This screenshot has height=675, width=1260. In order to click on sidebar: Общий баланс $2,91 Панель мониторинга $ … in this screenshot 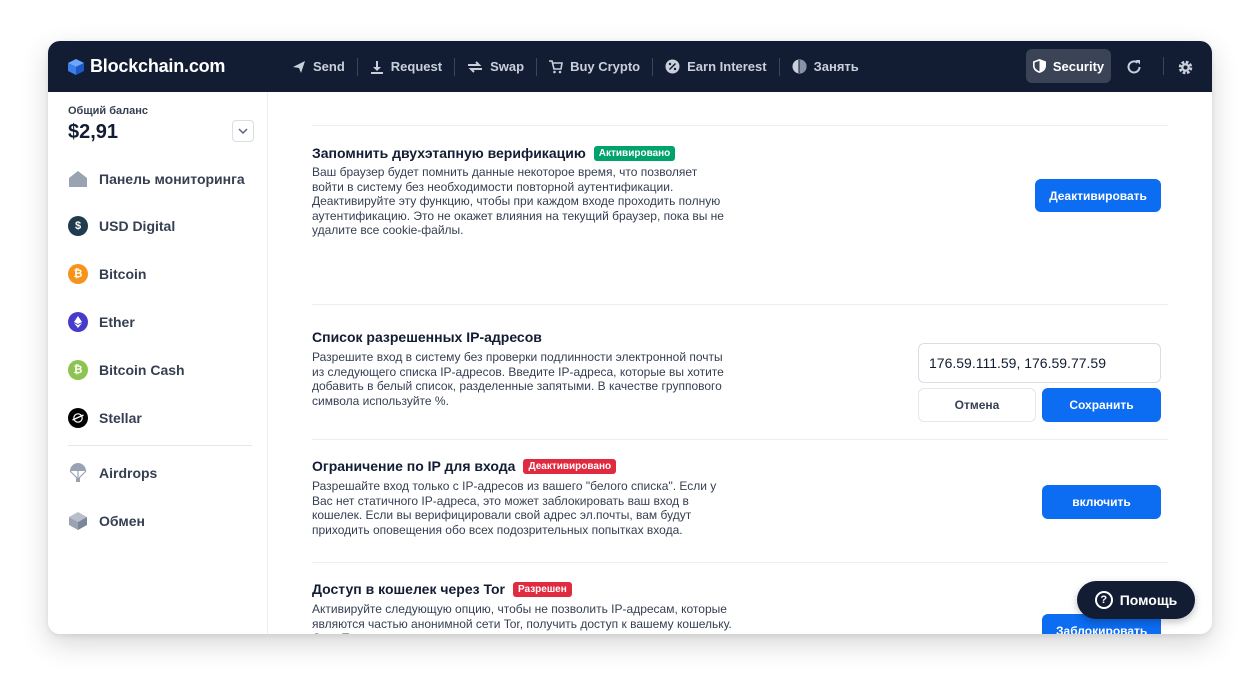, I will do `click(158, 363)`.